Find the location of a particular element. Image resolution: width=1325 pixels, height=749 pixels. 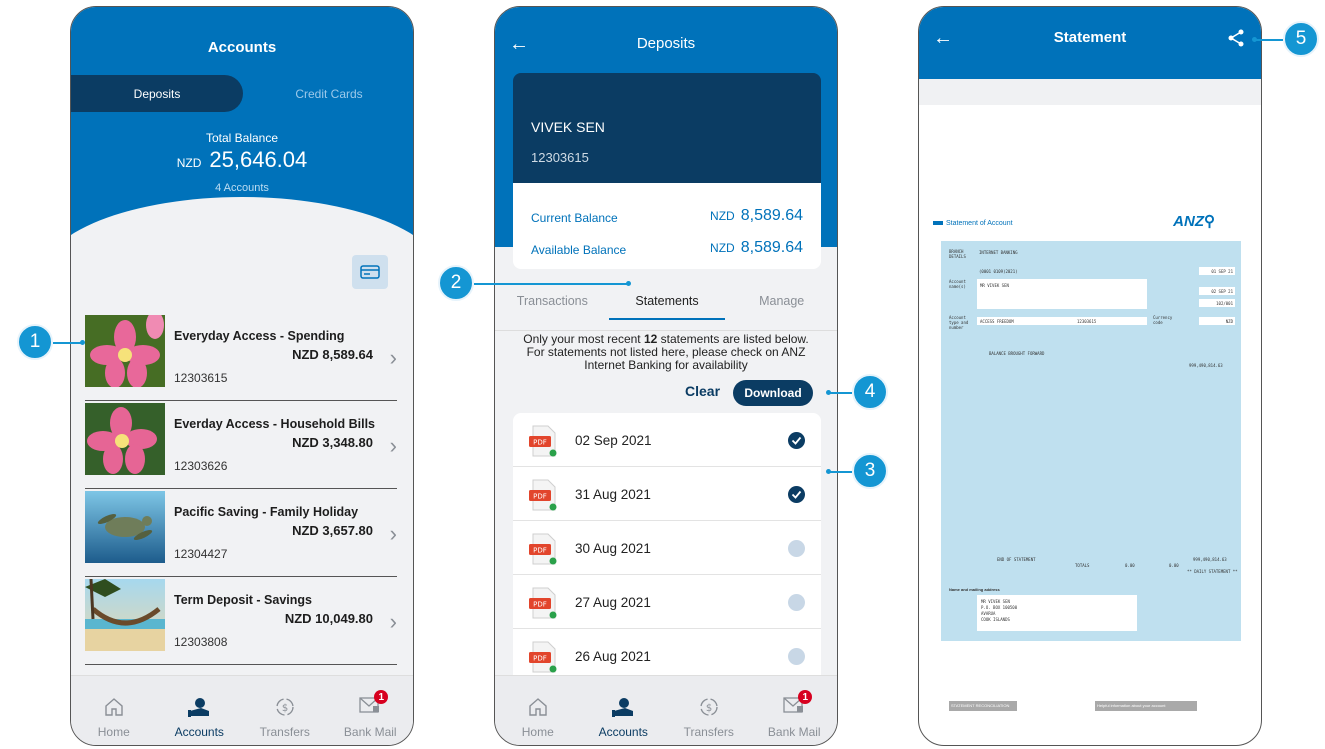

account-balance: NZD 8,589.64 is located at coordinates (332, 354).